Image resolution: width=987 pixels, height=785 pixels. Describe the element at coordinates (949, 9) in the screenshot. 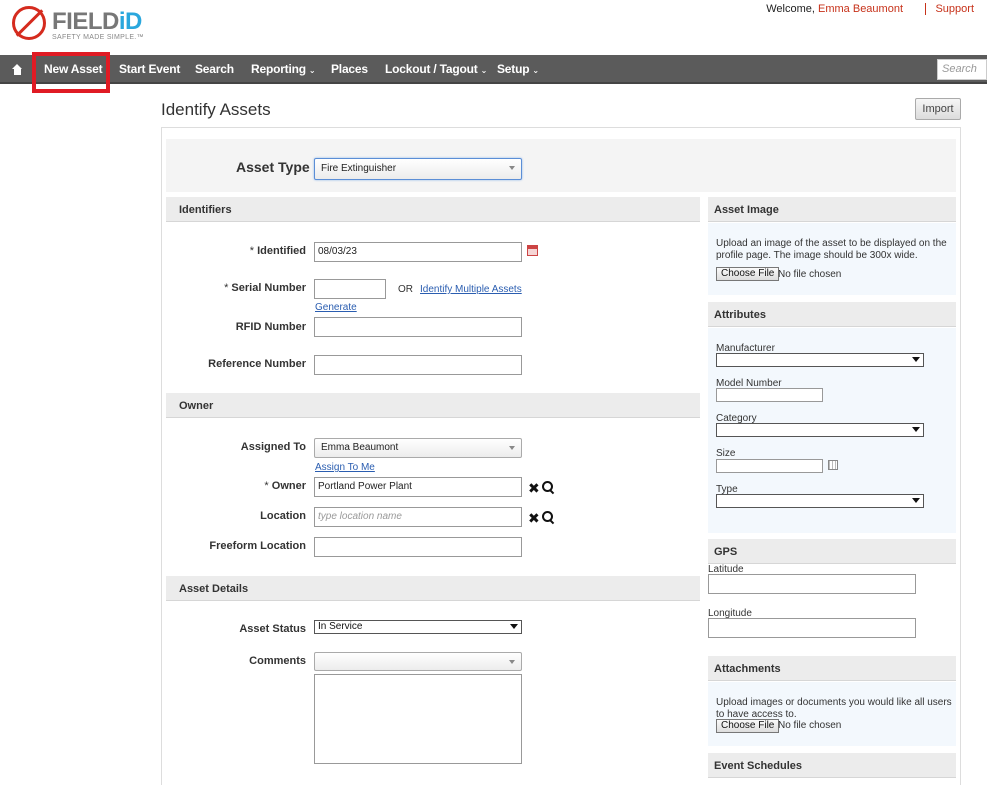

I see `support-link: Support` at that location.